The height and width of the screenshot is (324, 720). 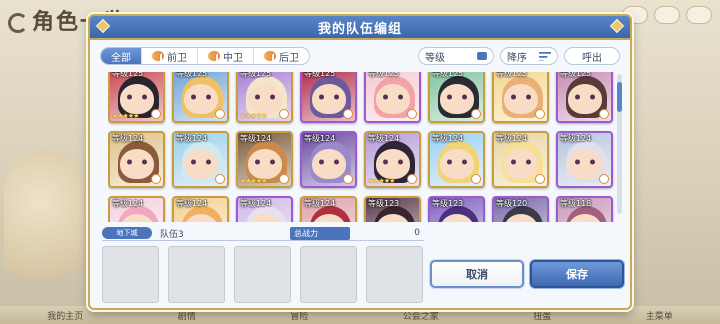 I want to click on bottom-nav-item: 冒险, so click(x=299, y=316).